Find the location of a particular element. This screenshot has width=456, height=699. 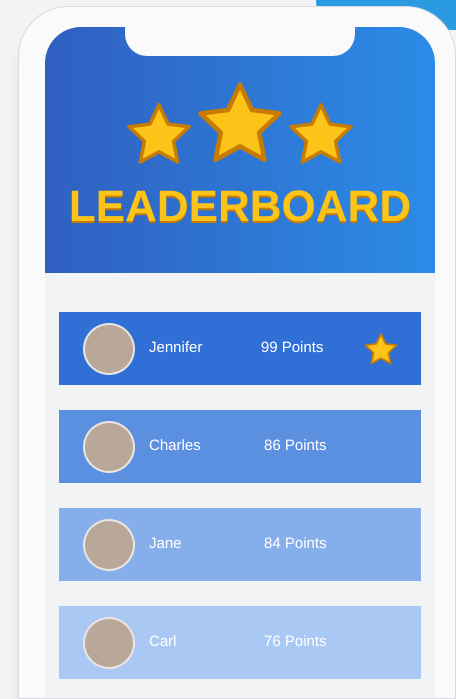

leaderboard-row: Jennifer 99 Points is located at coordinates (240, 348).